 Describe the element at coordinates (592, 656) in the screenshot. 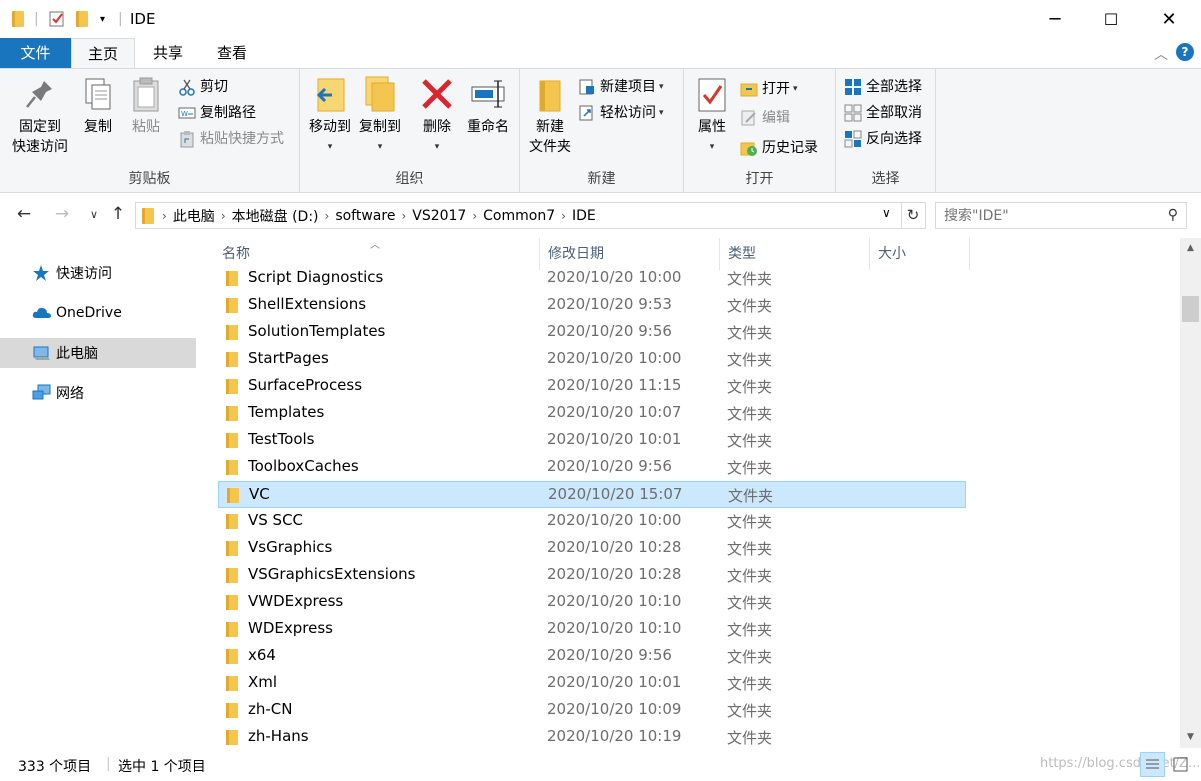

I see `table-row: x64 2020/10/20 9:56 文件夹` at that location.